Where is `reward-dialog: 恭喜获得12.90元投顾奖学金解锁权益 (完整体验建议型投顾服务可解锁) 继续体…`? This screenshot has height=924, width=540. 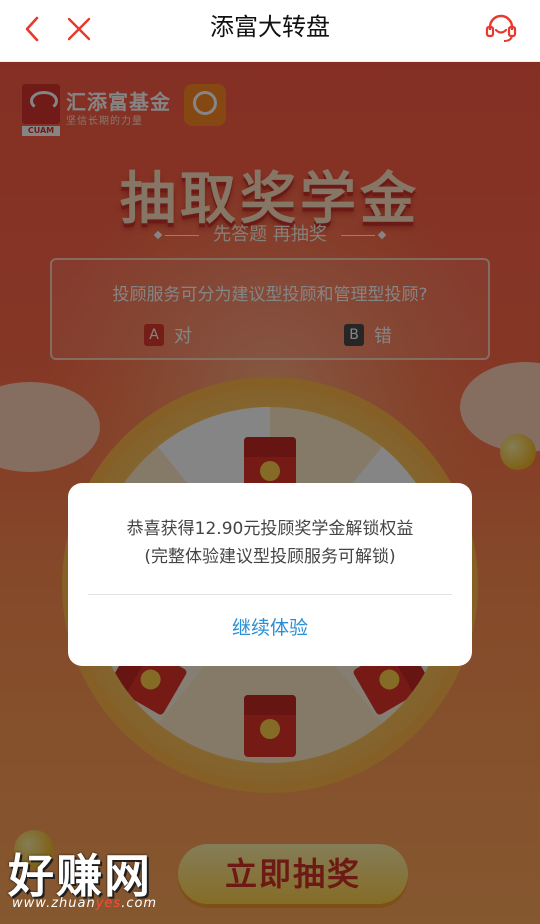
reward-dialog: 恭喜获得12.90元投顾奖学金解锁权益 (完整体验建议型投顾服务可解锁) 继续体… is located at coordinates (270, 574).